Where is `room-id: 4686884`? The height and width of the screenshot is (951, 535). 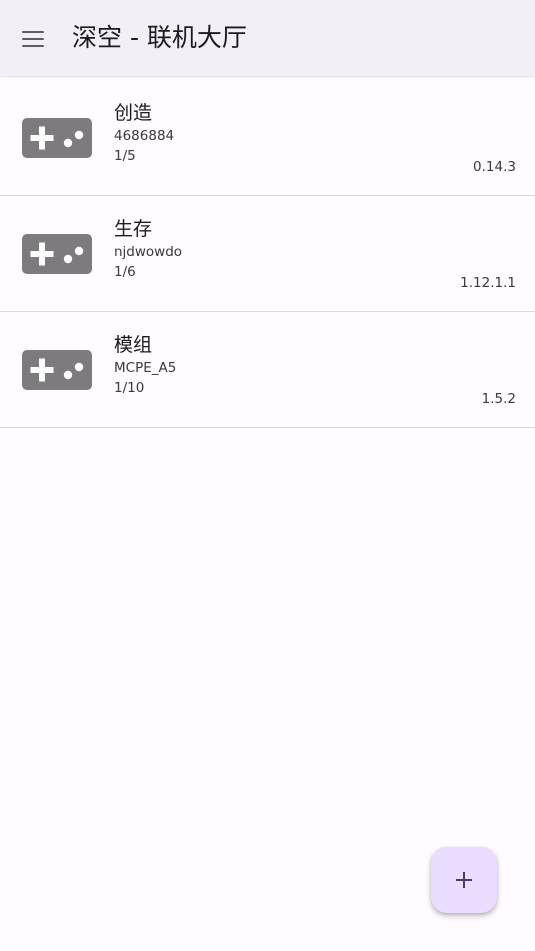
room-id: 4686884 is located at coordinates (144, 136).